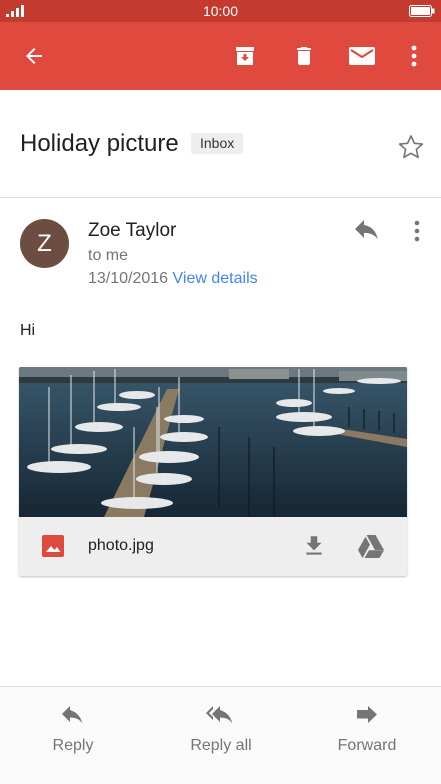 This screenshot has width=441, height=784. What do you see at coordinates (314, 546) in the screenshot?
I see `download-icon` at bounding box center [314, 546].